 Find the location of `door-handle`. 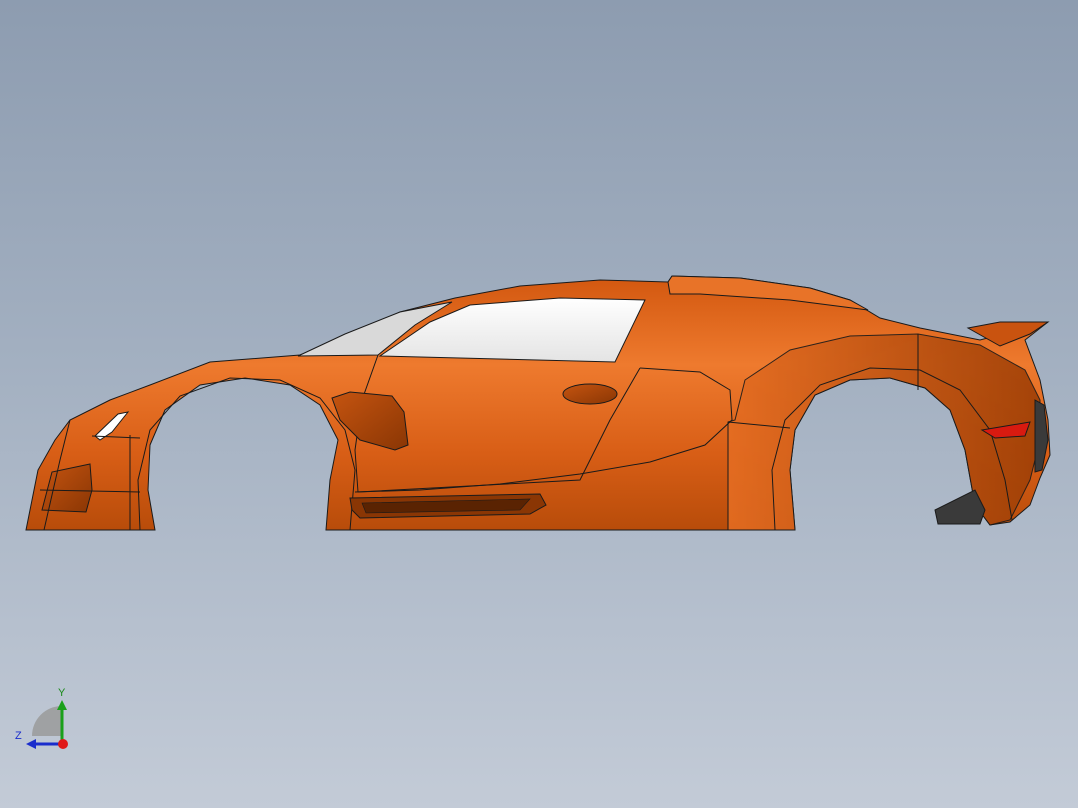

door-handle is located at coordinates (590, 394).